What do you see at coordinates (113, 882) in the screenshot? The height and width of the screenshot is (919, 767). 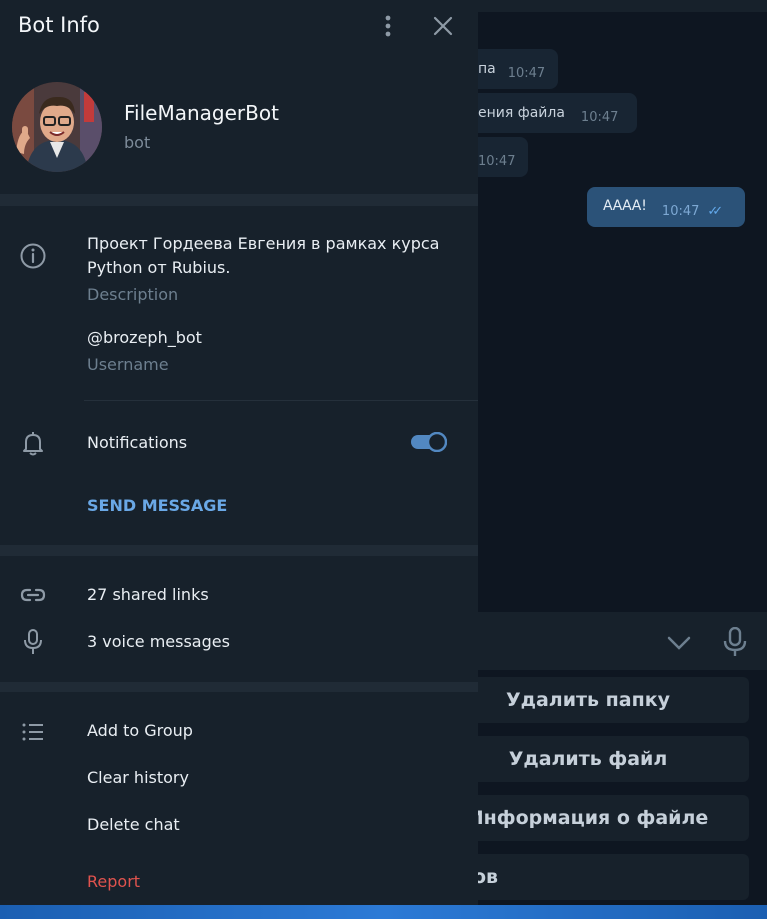 I see `report-item: Report` at bounding box center [113, 882].